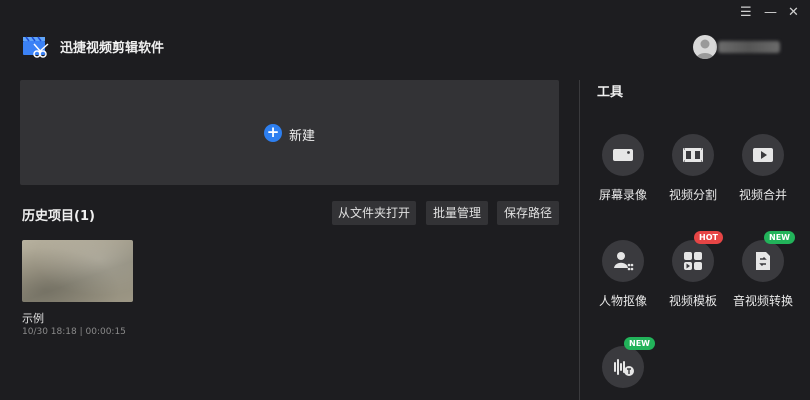 This screenshot has width=810, height=400. I want to click on tool-video-merge: 视频合并, so click(763, 168).